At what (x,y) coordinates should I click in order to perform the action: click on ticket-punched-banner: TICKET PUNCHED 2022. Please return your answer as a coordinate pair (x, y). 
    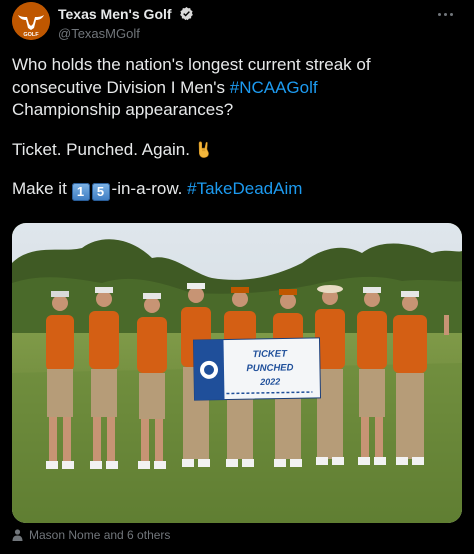
    Looking at the image, I should click on (257, 369).